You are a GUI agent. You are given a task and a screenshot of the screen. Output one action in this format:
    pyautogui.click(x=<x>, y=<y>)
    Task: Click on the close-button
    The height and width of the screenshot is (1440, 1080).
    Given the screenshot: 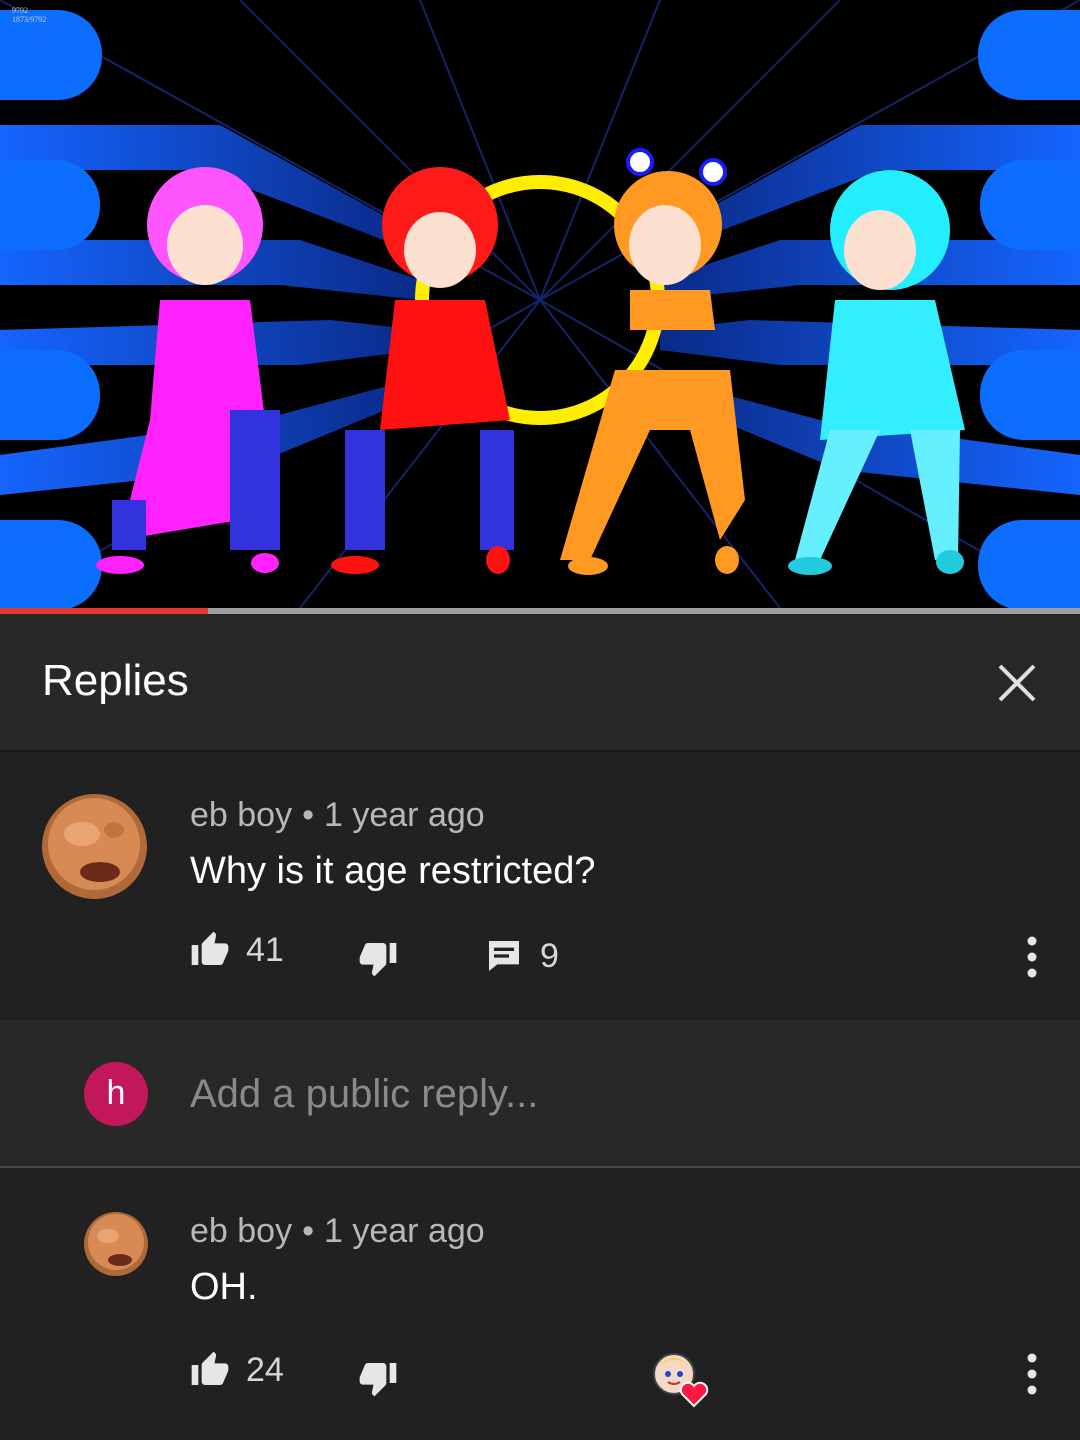 What is the action you would take?
    pyautogui.click(x=1017, y=683)
    